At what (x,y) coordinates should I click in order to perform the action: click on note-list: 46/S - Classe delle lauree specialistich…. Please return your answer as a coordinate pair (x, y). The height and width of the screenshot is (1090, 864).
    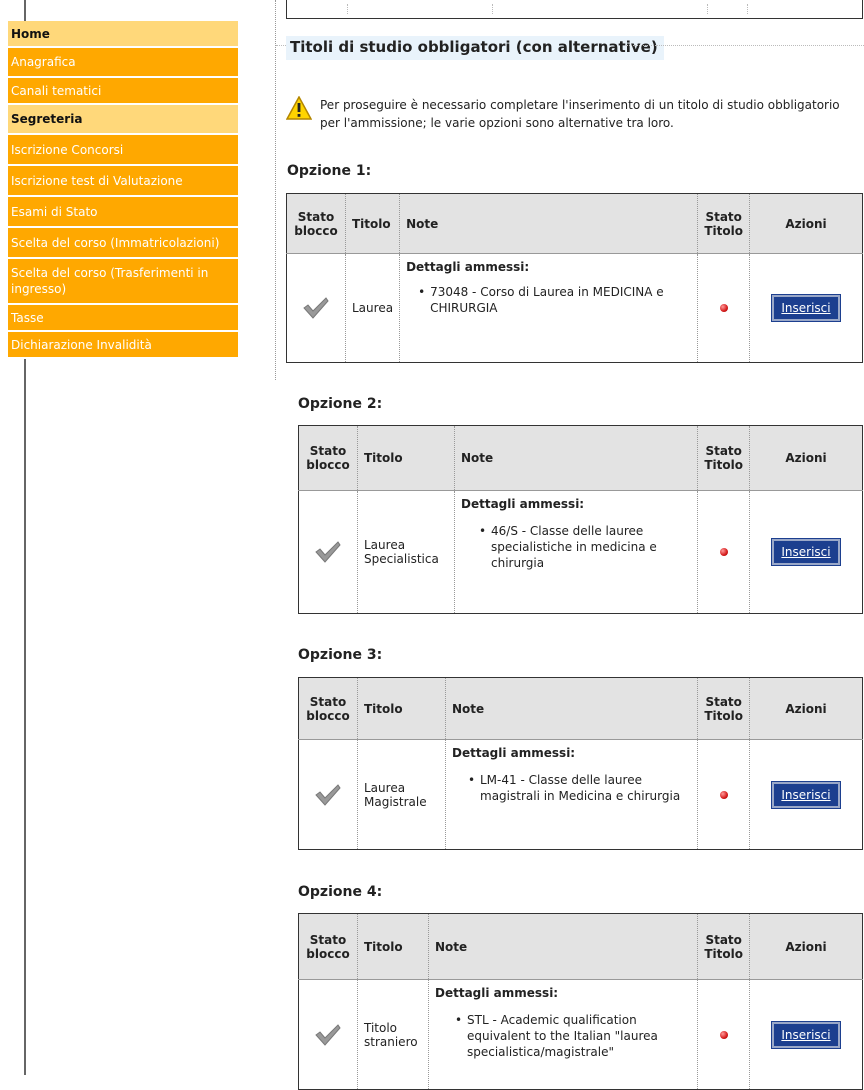
    Looking at the image, I should click on (576, 547).